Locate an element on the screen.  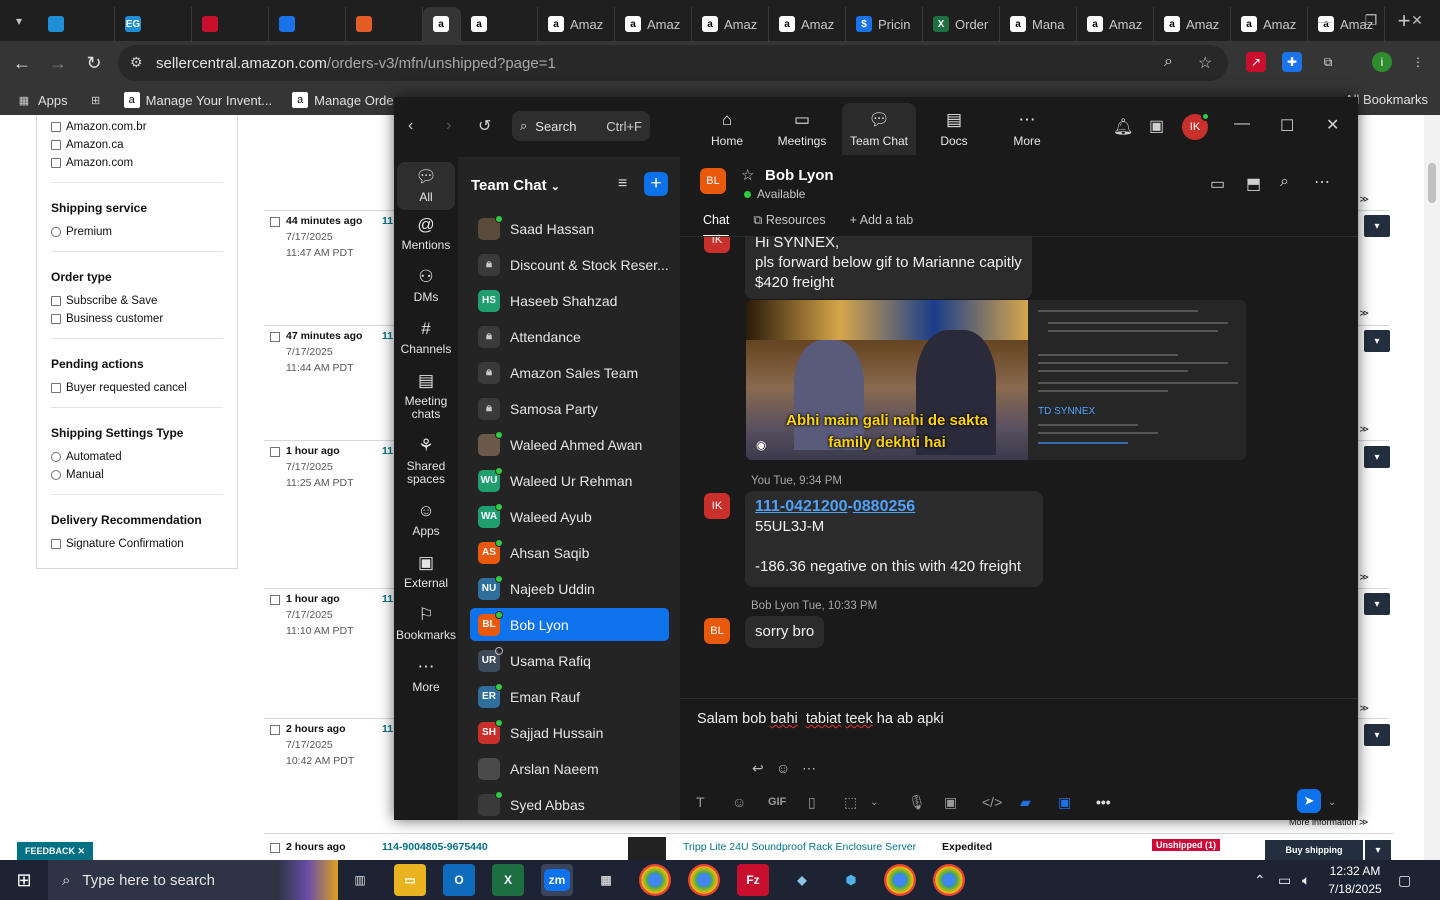
app-icon: ▣ is located at coordinates (1064, 802).